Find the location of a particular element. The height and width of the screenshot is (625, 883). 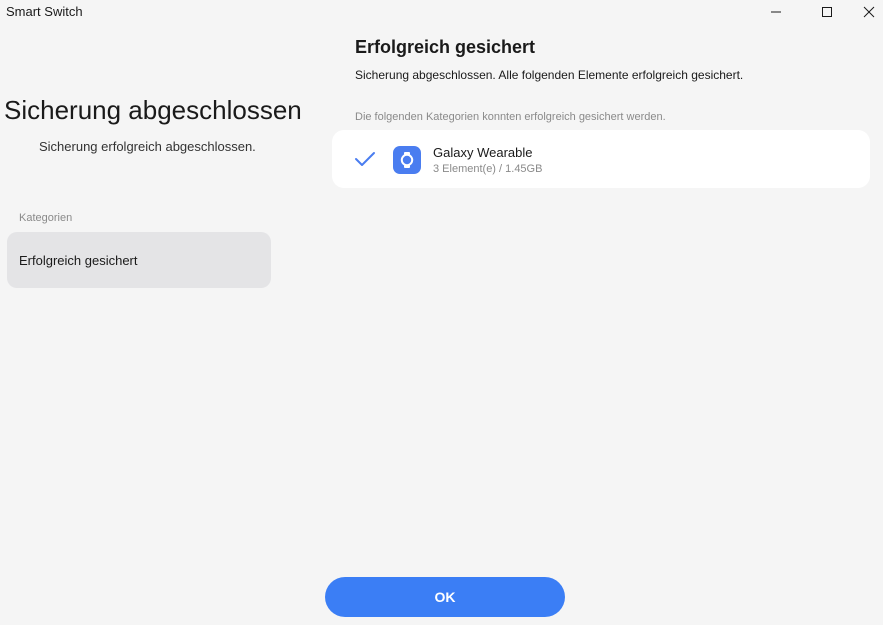

galaxy-wearable-icon is located at coordinates (407, 160).